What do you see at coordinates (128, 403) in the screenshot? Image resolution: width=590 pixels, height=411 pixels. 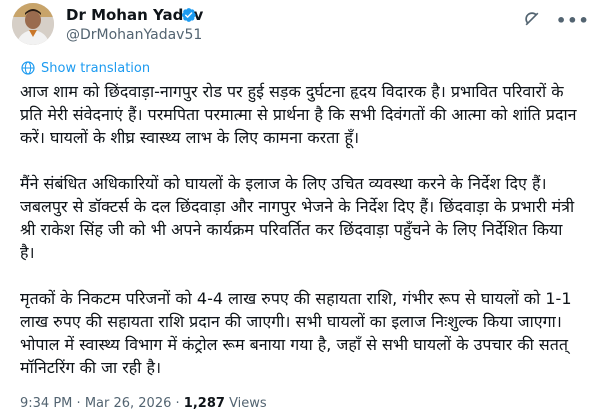 I see `tweet-date: Mar 26, 2026` at bounding box center [128, 403].